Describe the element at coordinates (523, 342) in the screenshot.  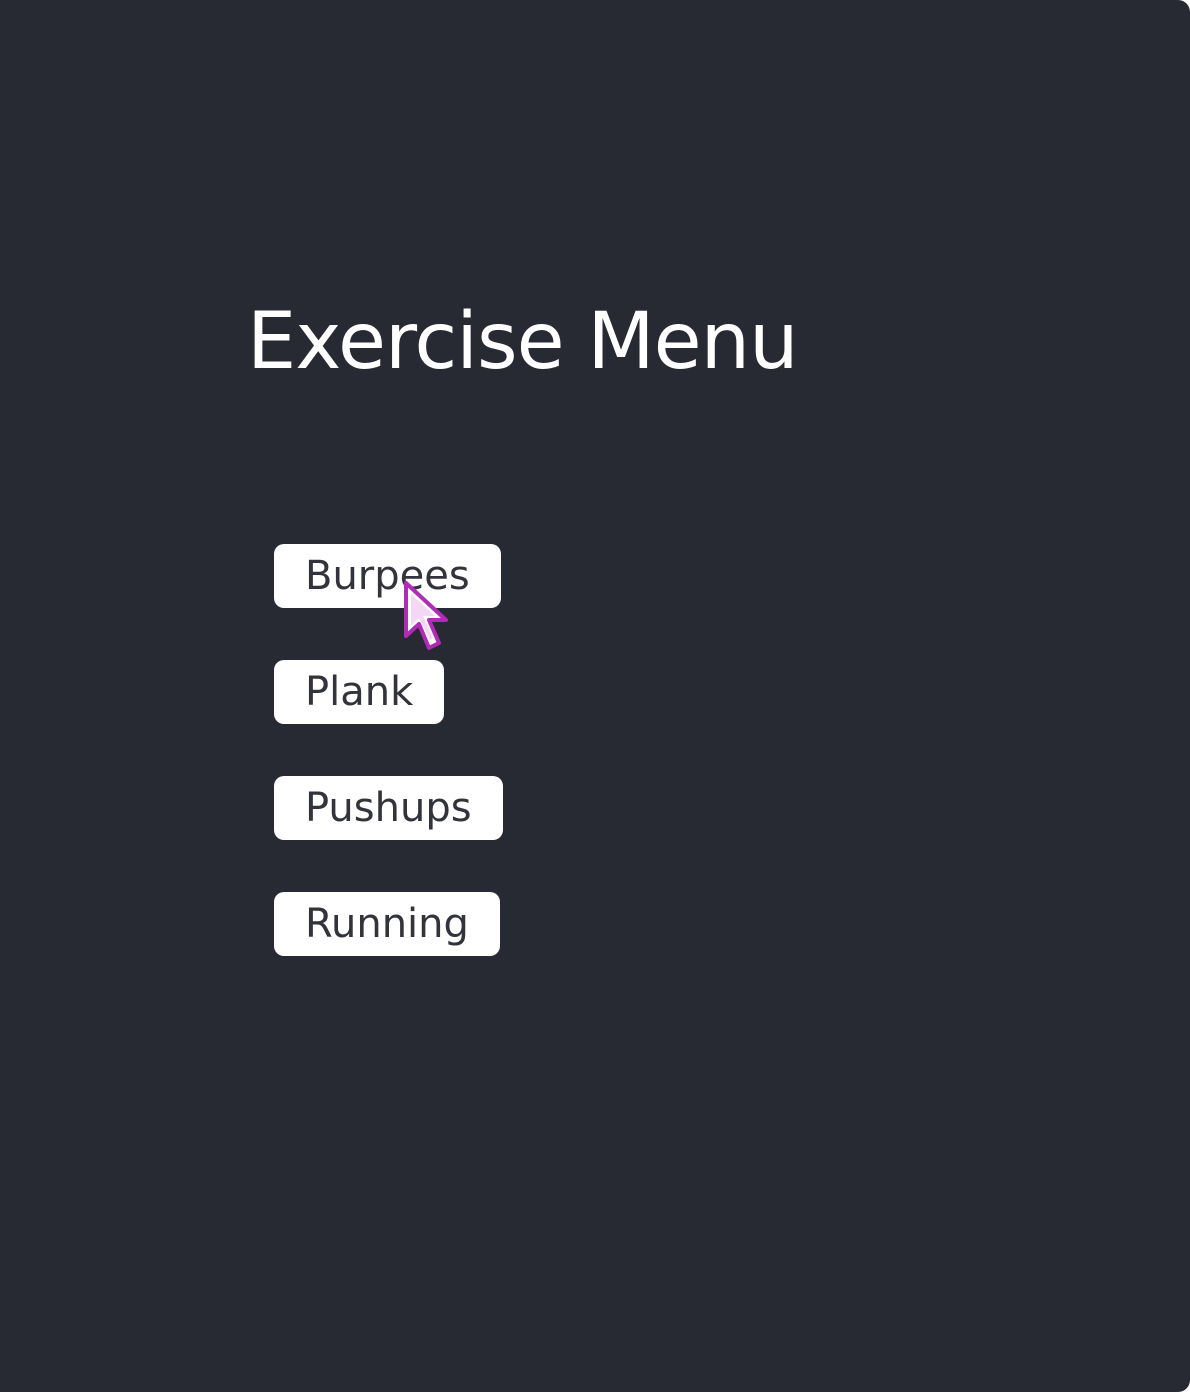
I see `page-title: Exercise Menu` at that location.